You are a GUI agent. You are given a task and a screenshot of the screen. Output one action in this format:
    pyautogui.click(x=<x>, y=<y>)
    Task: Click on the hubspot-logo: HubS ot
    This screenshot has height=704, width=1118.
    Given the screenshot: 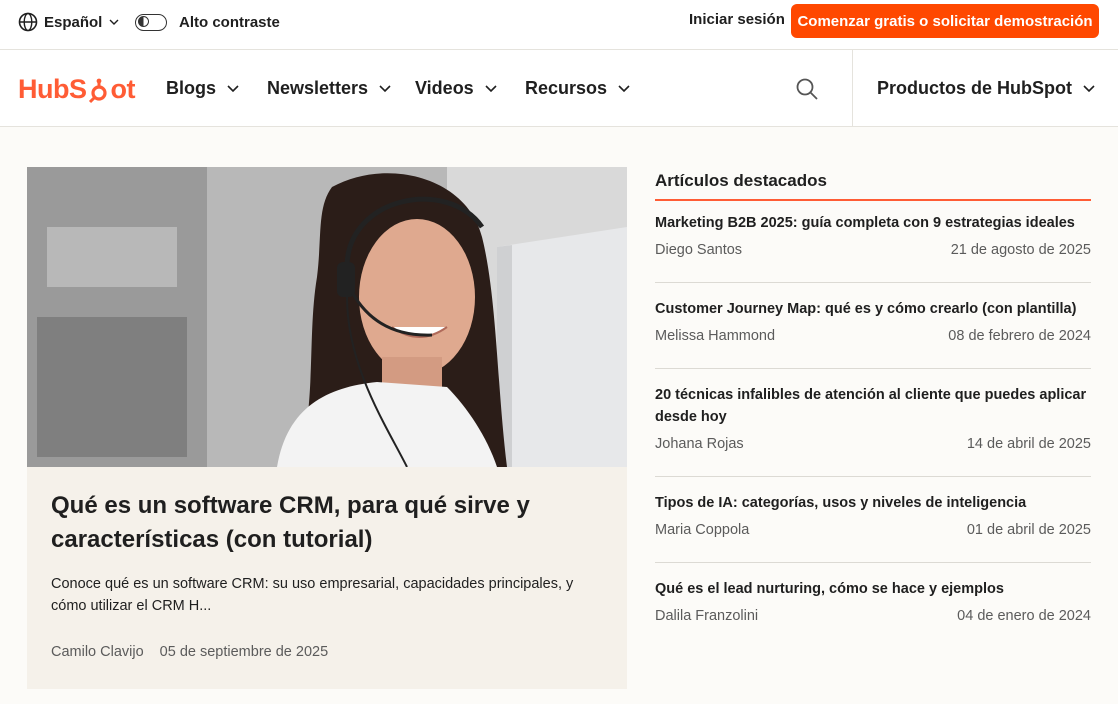 What is the action you would take?
    pyautogui.click(x=76, y=89)
    